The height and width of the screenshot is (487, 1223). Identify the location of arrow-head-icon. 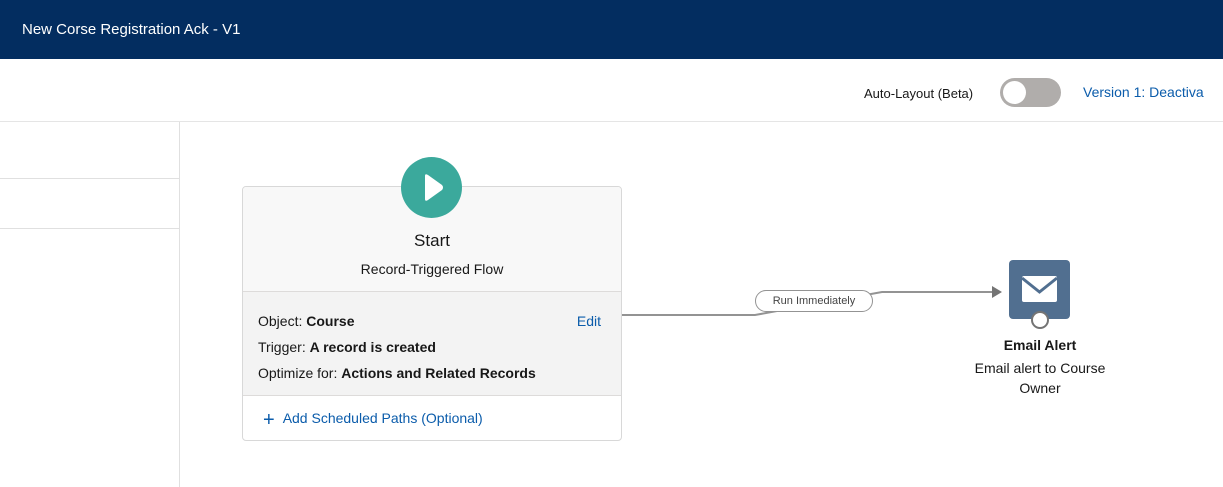
(997, 292).